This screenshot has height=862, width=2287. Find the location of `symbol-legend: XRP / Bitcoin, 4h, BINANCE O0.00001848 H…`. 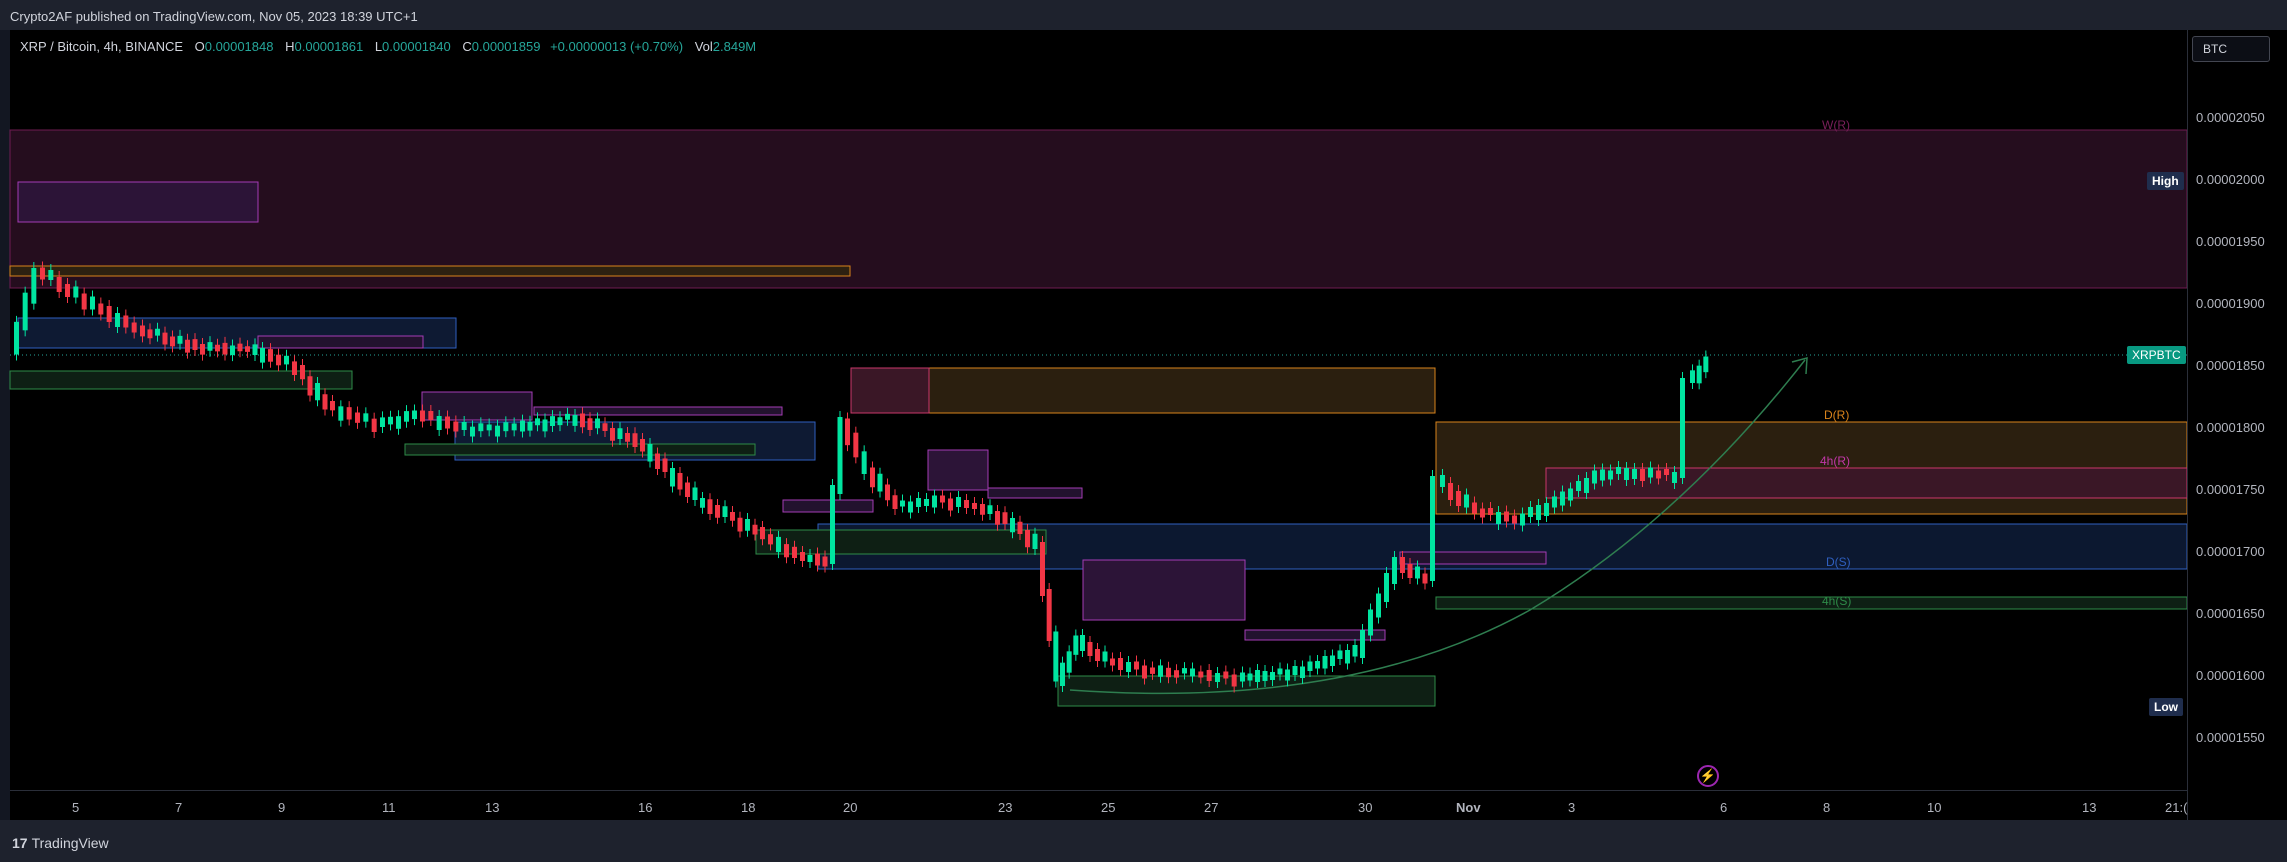

symbol-legend: XRP / Bitcoin, 4h, BINANCE O0.00001848 H… is located at coordinates (388, 46).